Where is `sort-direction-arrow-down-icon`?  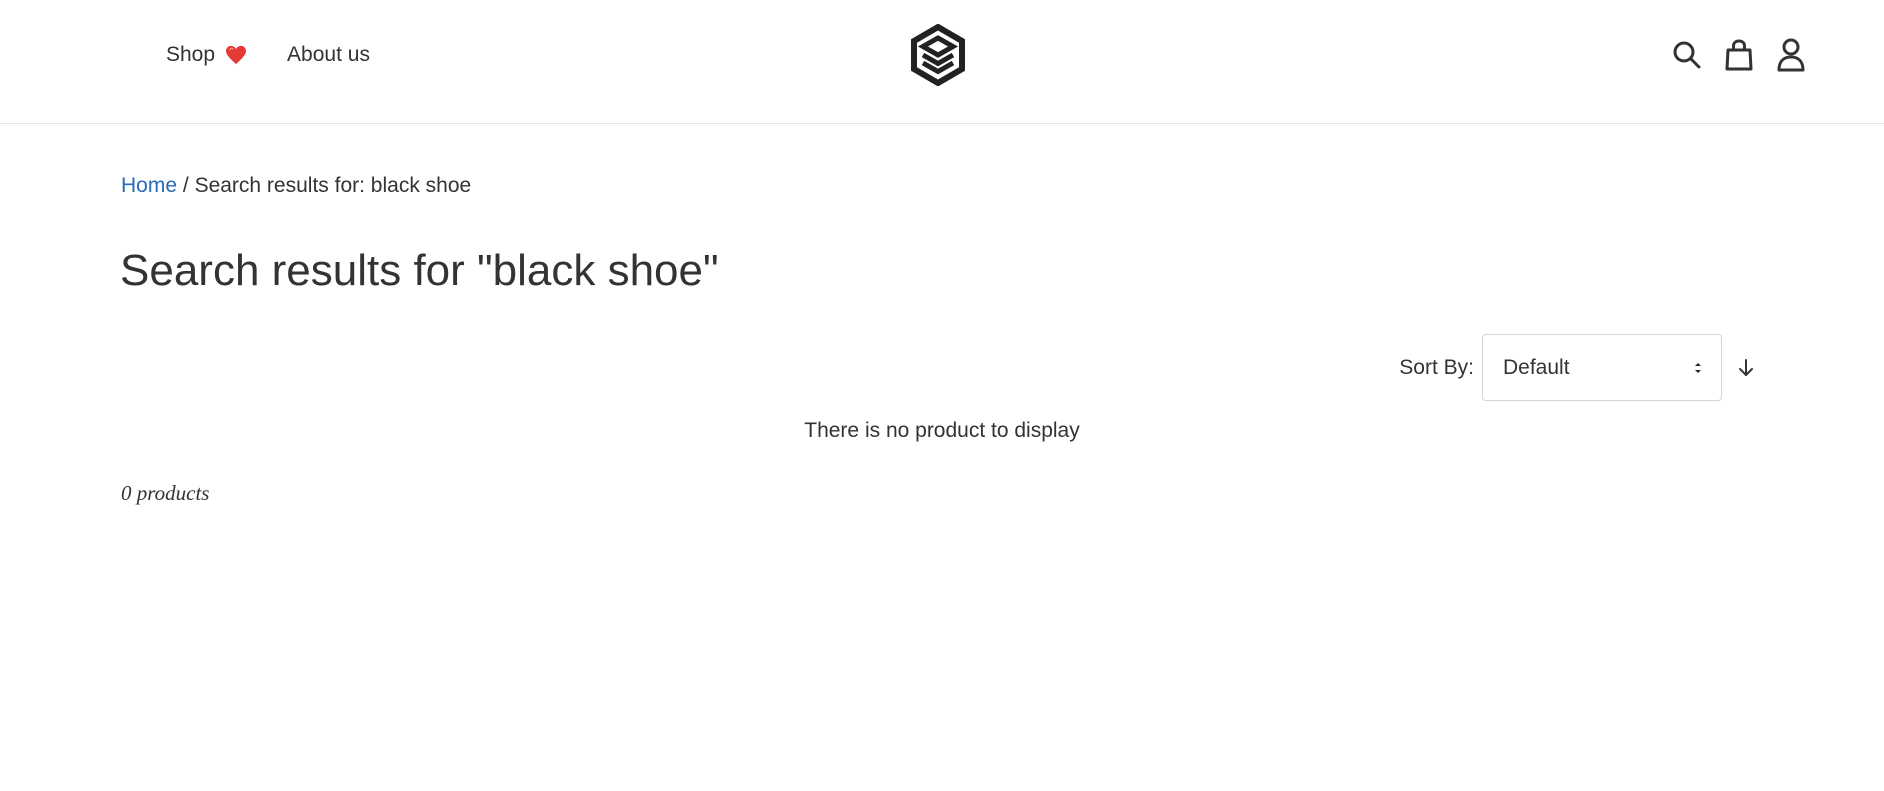
sort-direction-arrow-down-icon is located at coordinates (1746, 368).